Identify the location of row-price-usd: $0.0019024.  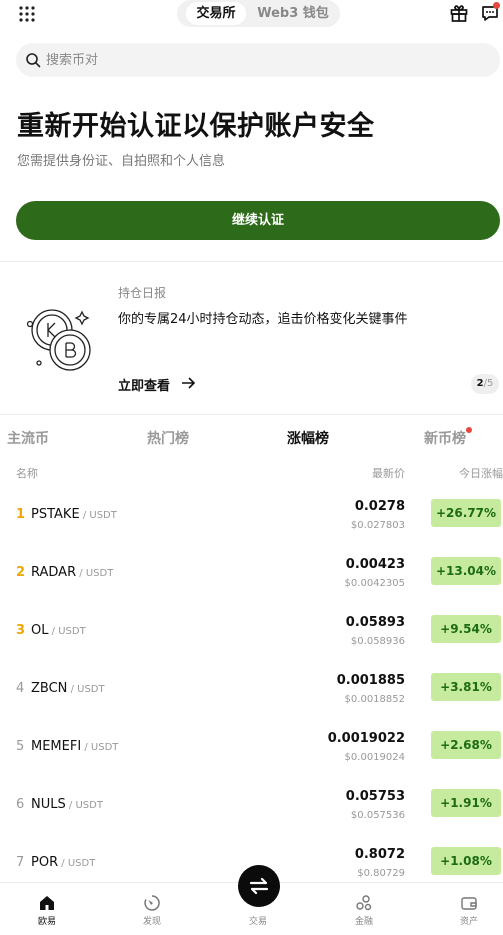
(374, 757).